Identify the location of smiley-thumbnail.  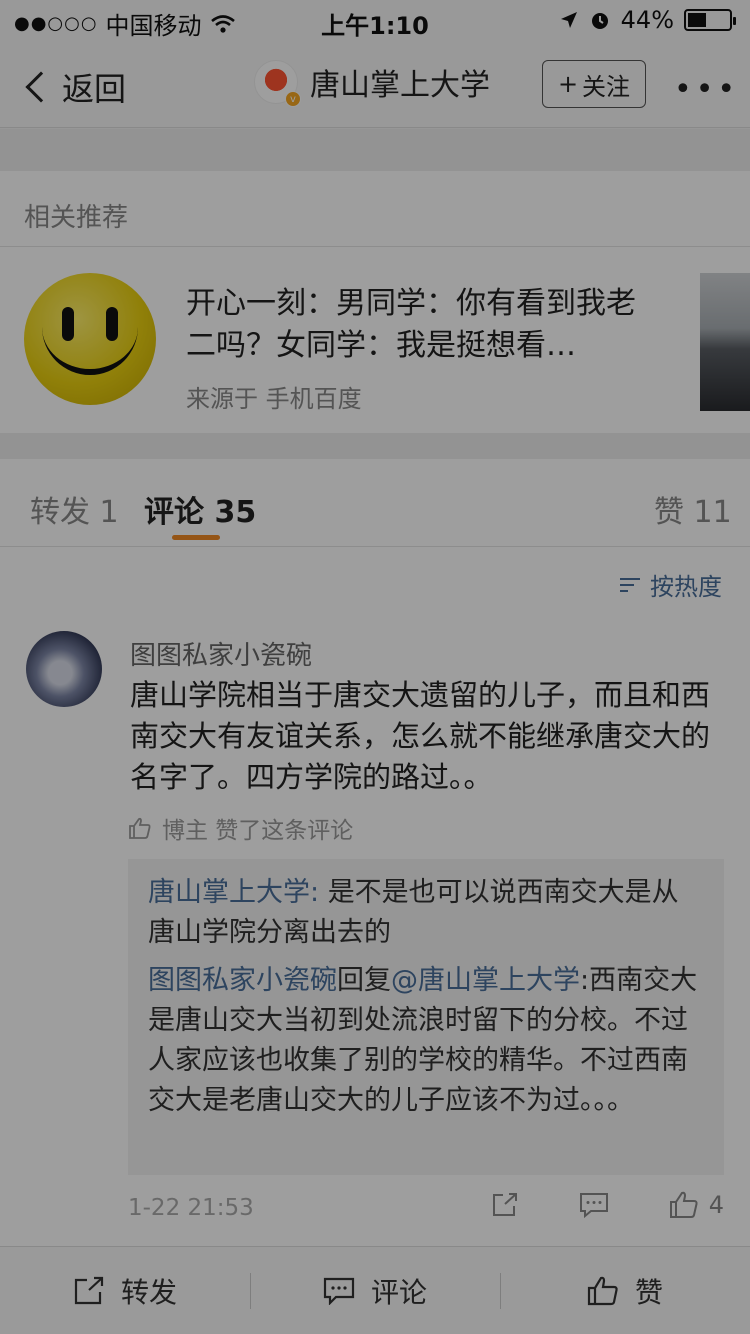
(90, 339).